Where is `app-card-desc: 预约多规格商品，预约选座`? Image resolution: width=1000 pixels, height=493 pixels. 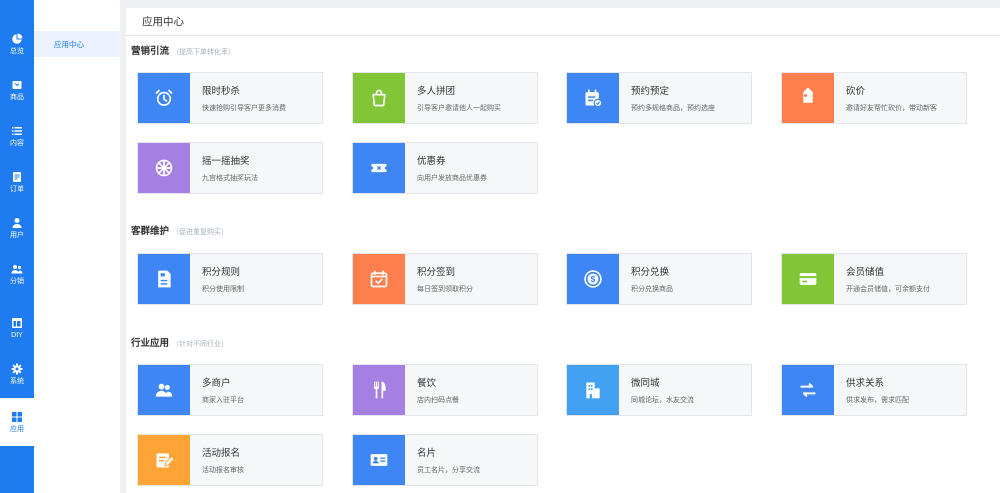
app-card-desc: 预约多规格商品，预约选座 is located at coordinates (673, 108).